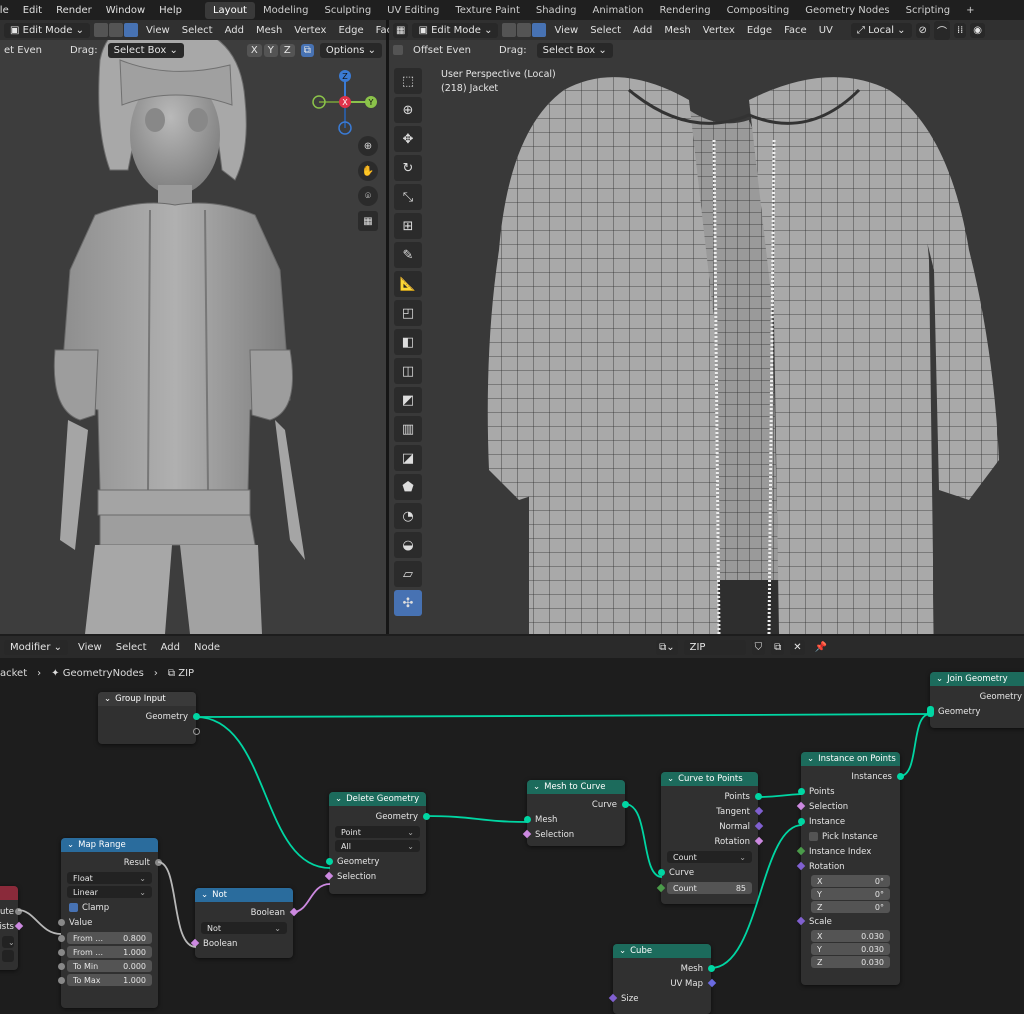 Image resolution: width=1024 pixels, height=1014 pixels. Describe the element at coordinates (662, 979) in the screenshot. I see `cube-node: ⌄ Cube Mesh UV Map Size` at that location.